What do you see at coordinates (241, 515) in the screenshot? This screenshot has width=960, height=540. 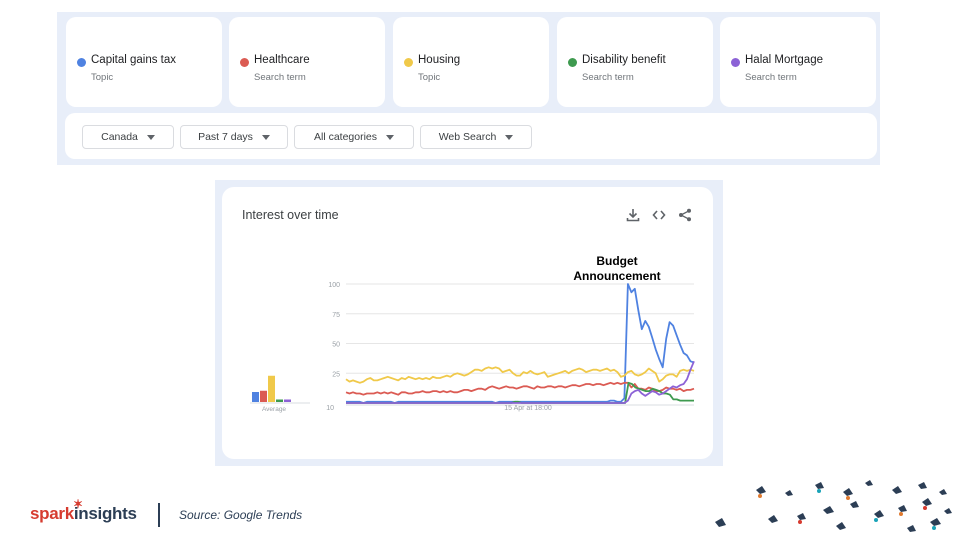 I see `source-note: Source: Google Trends` at bounding box center [241, 515].